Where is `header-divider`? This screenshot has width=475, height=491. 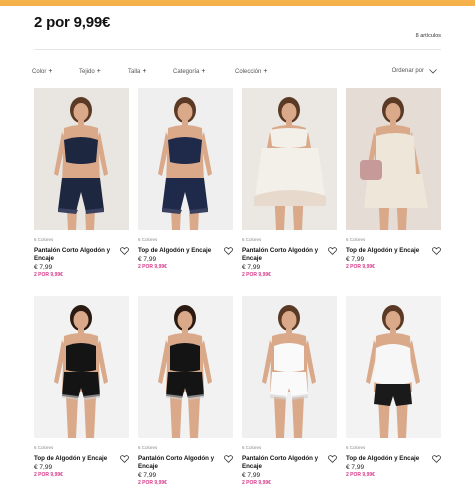
header-divider is located at coordinates (237, 49).